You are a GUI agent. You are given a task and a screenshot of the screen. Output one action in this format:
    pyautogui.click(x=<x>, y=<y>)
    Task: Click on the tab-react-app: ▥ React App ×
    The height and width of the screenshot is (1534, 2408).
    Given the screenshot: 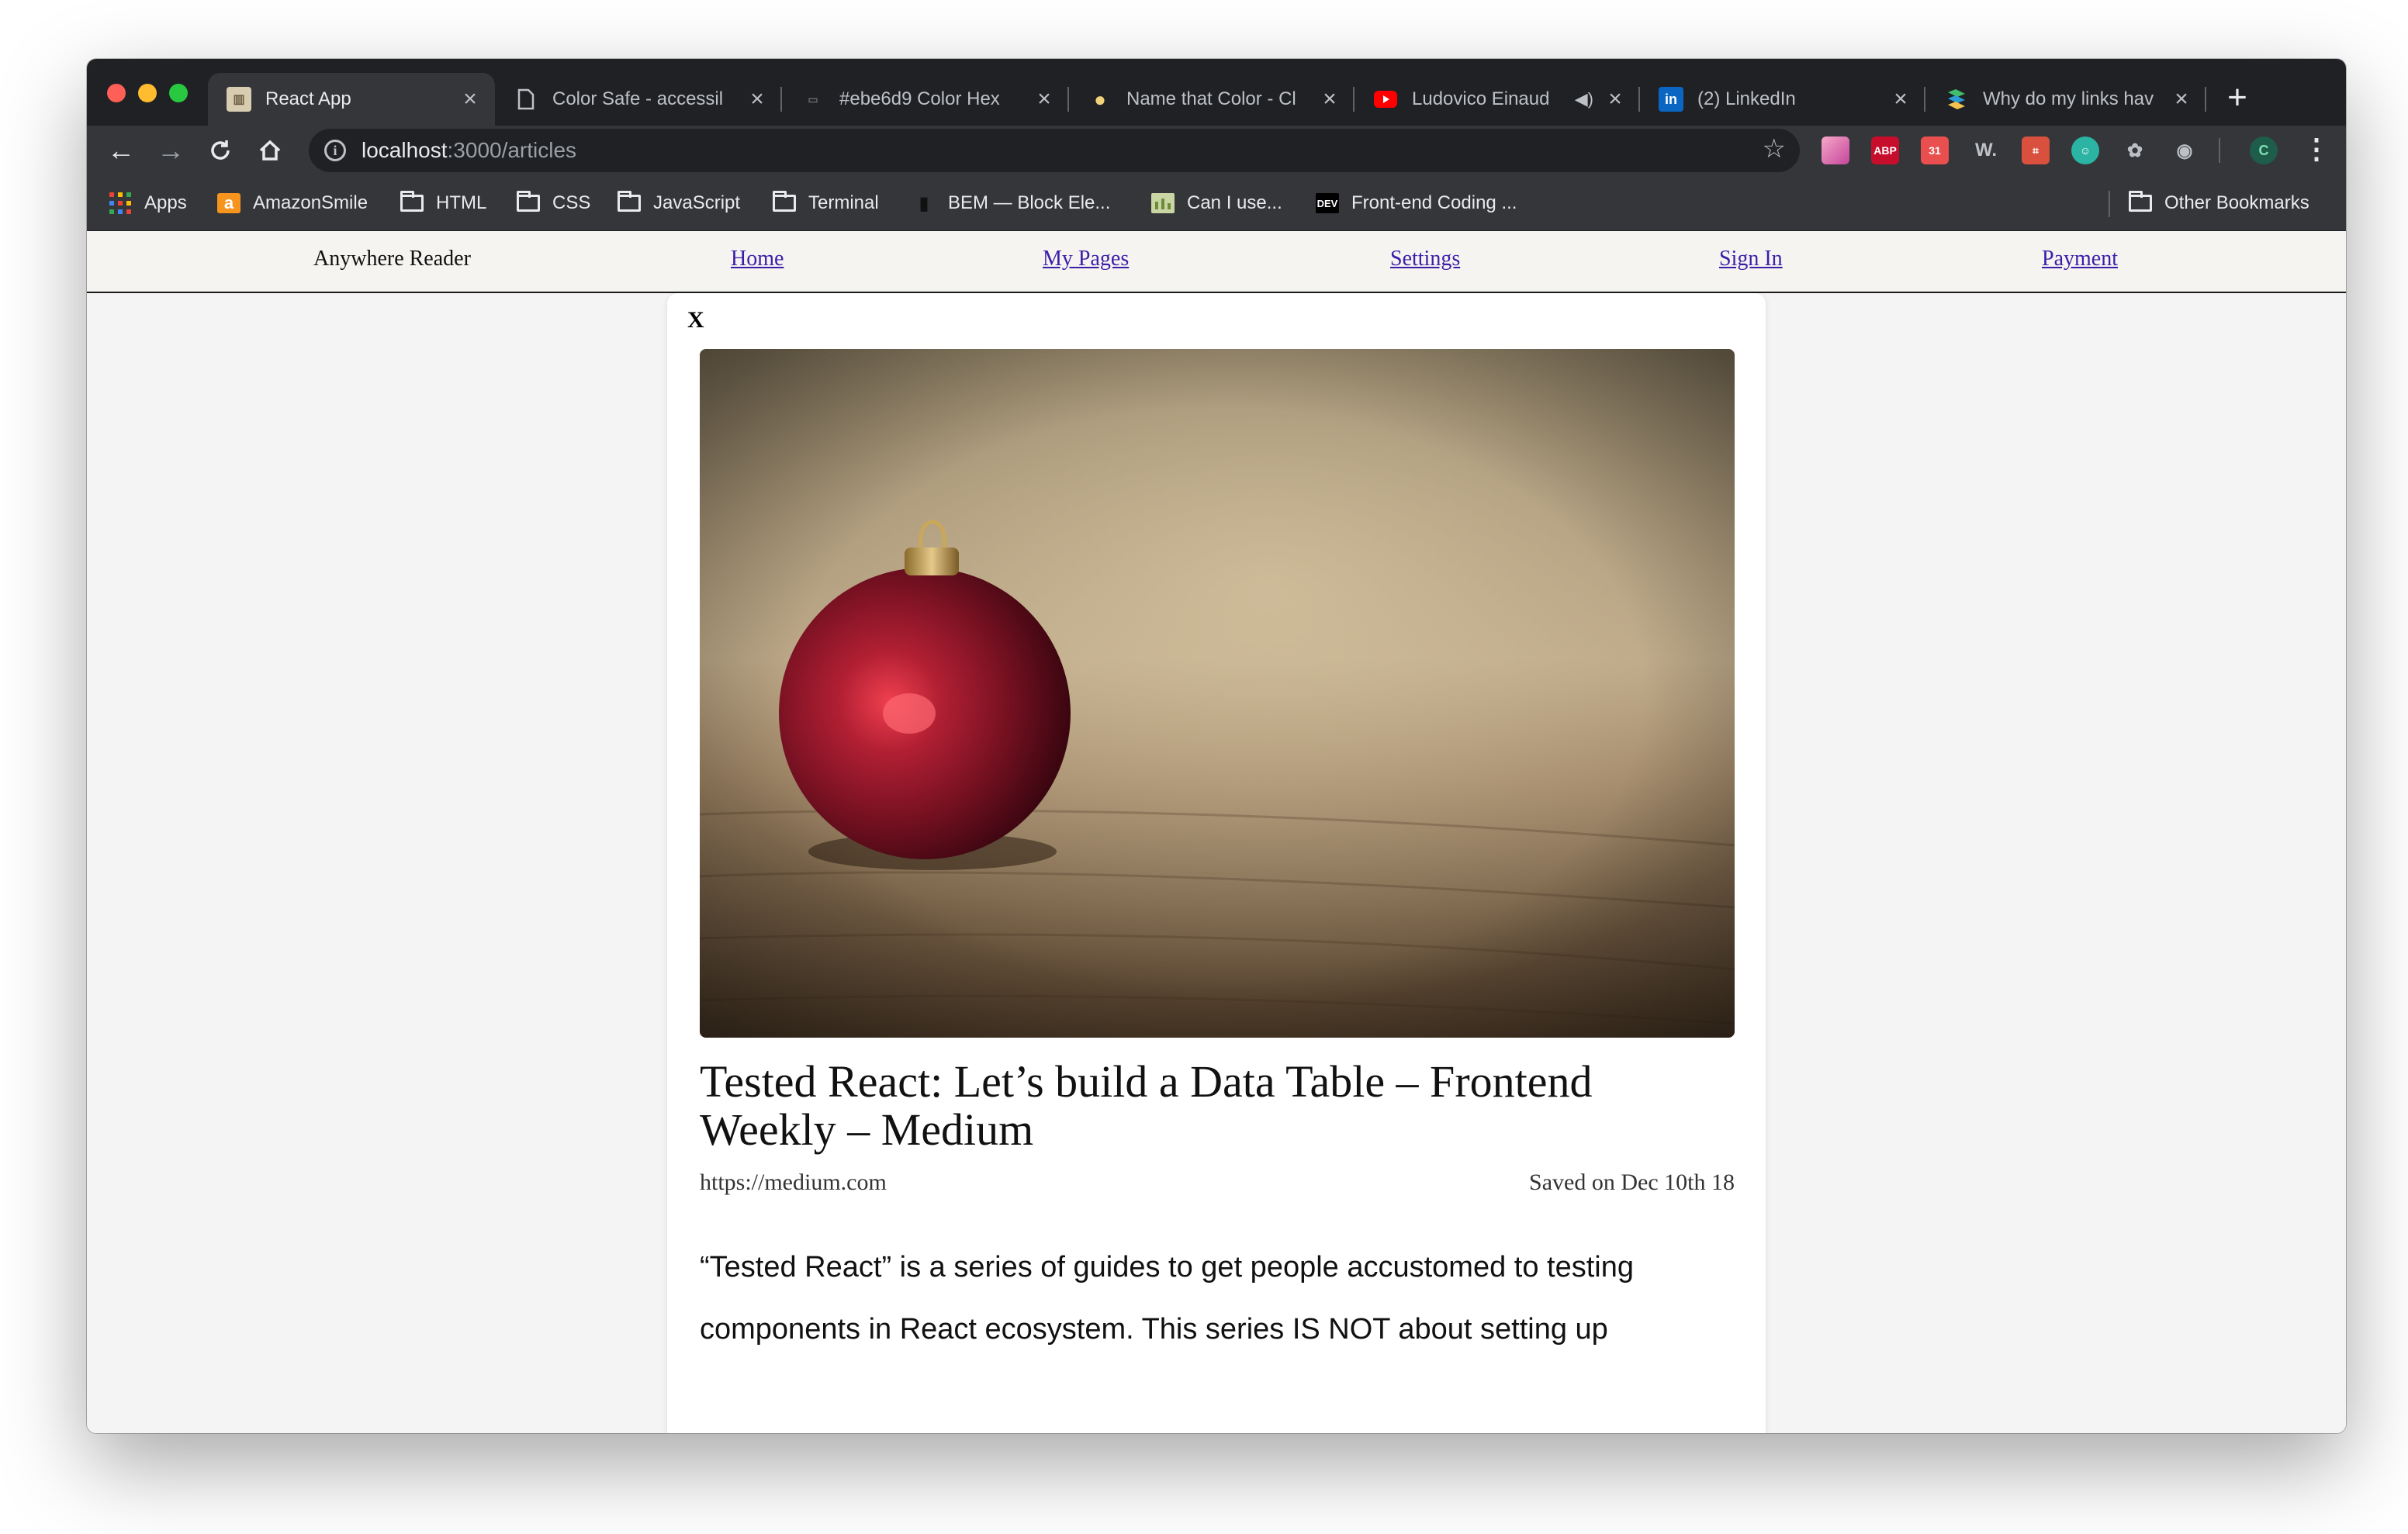 What is the action you would take?
    pyautogui.click(x=351, y=99)
    